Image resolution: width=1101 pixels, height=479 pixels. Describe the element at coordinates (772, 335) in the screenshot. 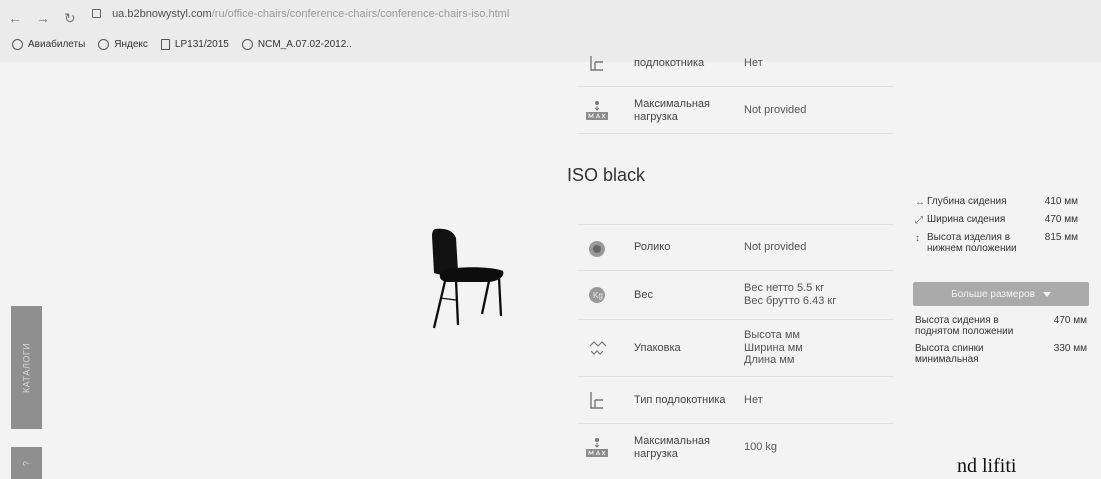

I see `package-height: Высота мм` at that location.